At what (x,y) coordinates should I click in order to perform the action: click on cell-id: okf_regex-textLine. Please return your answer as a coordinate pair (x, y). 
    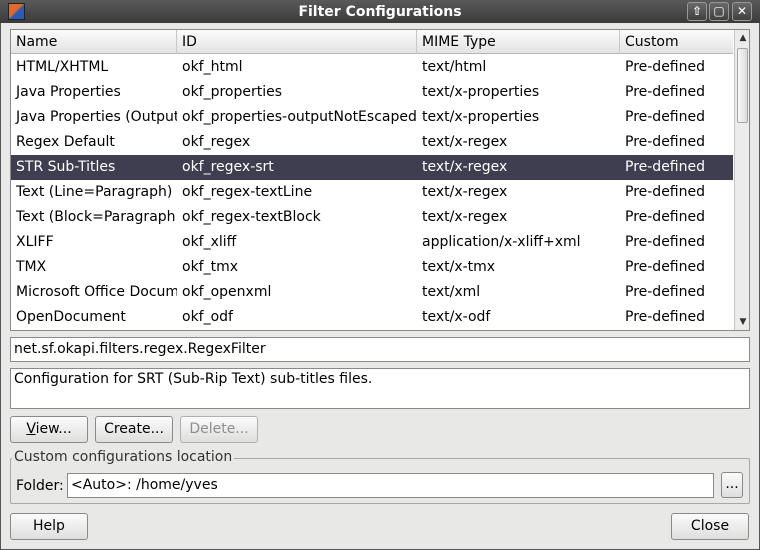
    Looking at the image, I should click on (247, 192).